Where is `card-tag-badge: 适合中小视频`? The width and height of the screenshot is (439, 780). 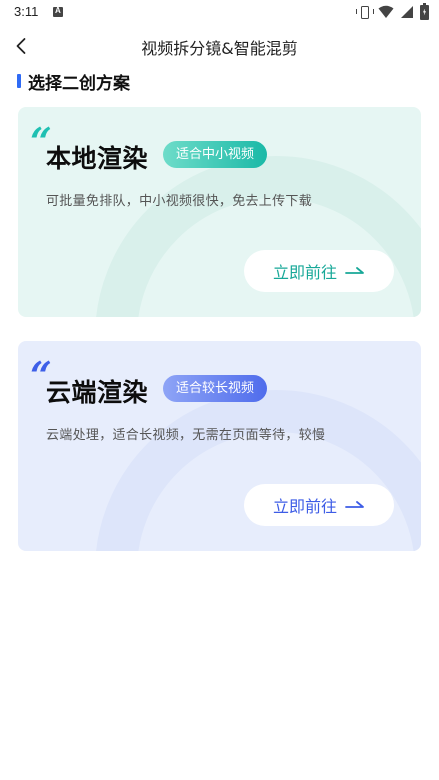 card-tag-badge: 适合中小视频 is located at coordinates (215, 154).